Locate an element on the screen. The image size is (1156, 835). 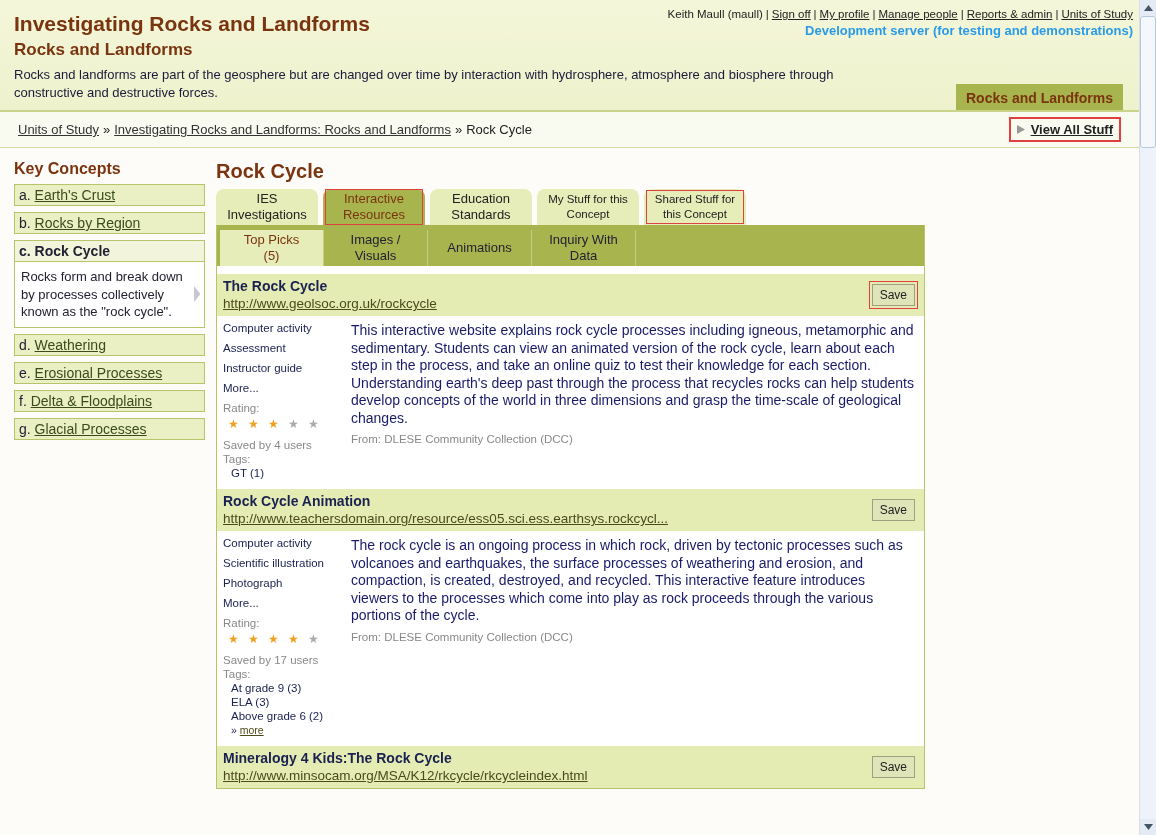
scroll-down-icon is located at coordinates (1148, 827).